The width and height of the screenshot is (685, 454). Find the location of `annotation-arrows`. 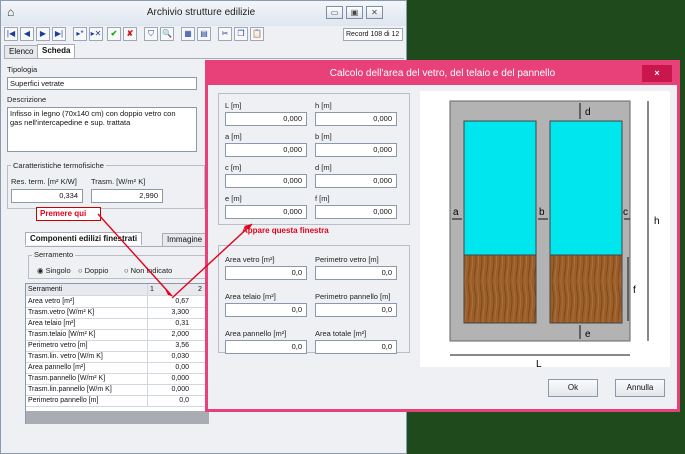

annotation-arrows is located at coordinates (175, 256).